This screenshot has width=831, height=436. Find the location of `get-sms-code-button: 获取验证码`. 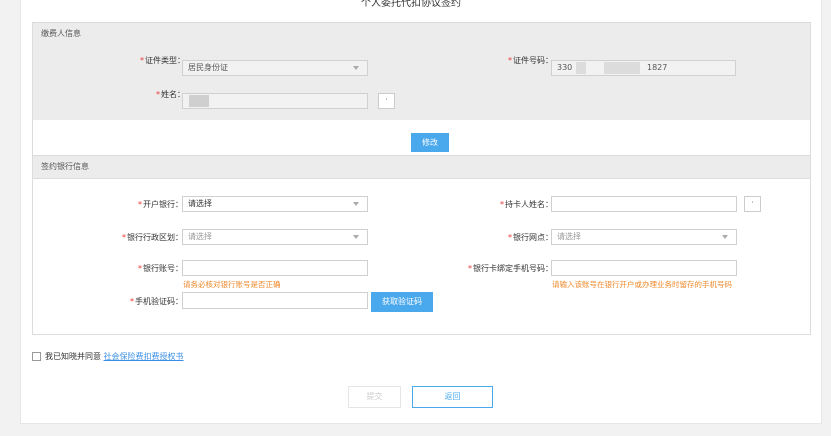

get-sms-code-button: 获取验证码 is located at coordinates (402, 302).